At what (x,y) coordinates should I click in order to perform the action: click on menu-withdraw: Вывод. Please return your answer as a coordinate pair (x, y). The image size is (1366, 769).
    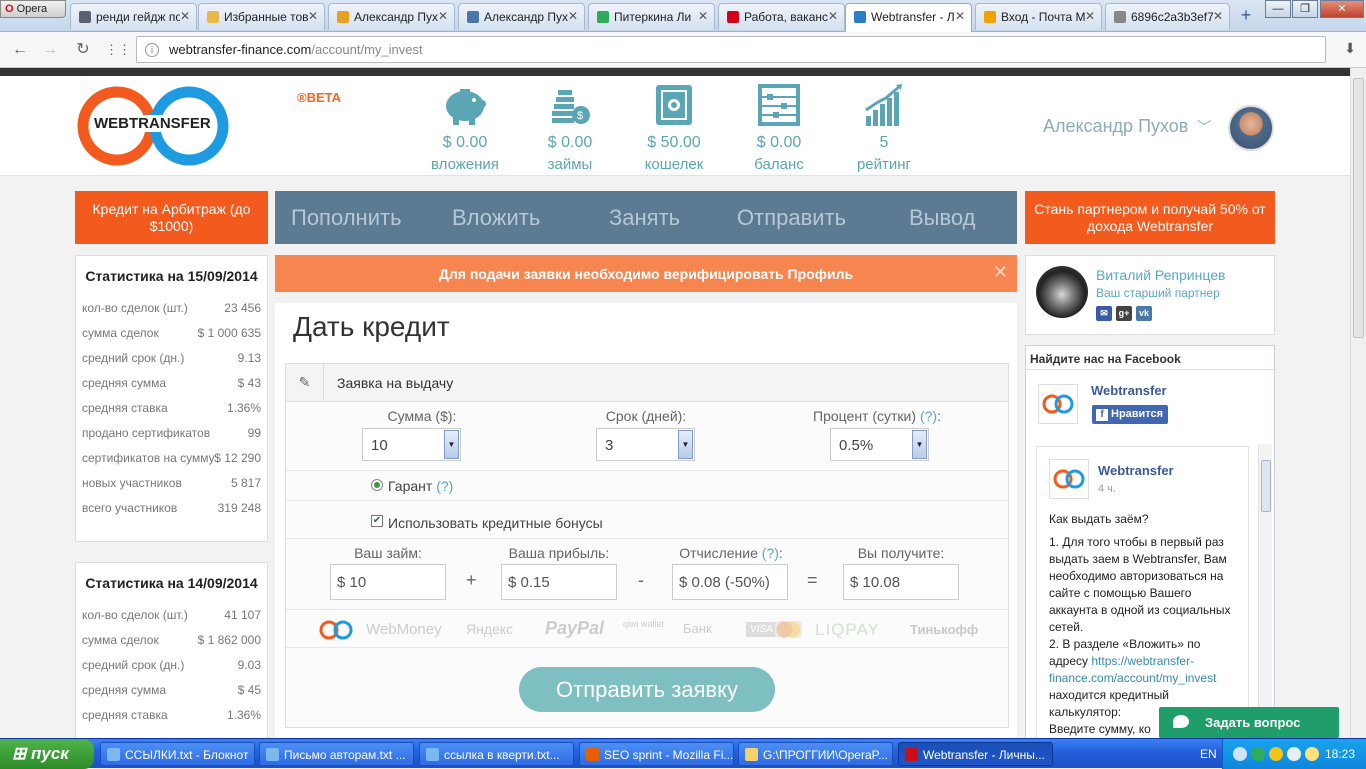
    Looking at the image, I should click on (942, 218).